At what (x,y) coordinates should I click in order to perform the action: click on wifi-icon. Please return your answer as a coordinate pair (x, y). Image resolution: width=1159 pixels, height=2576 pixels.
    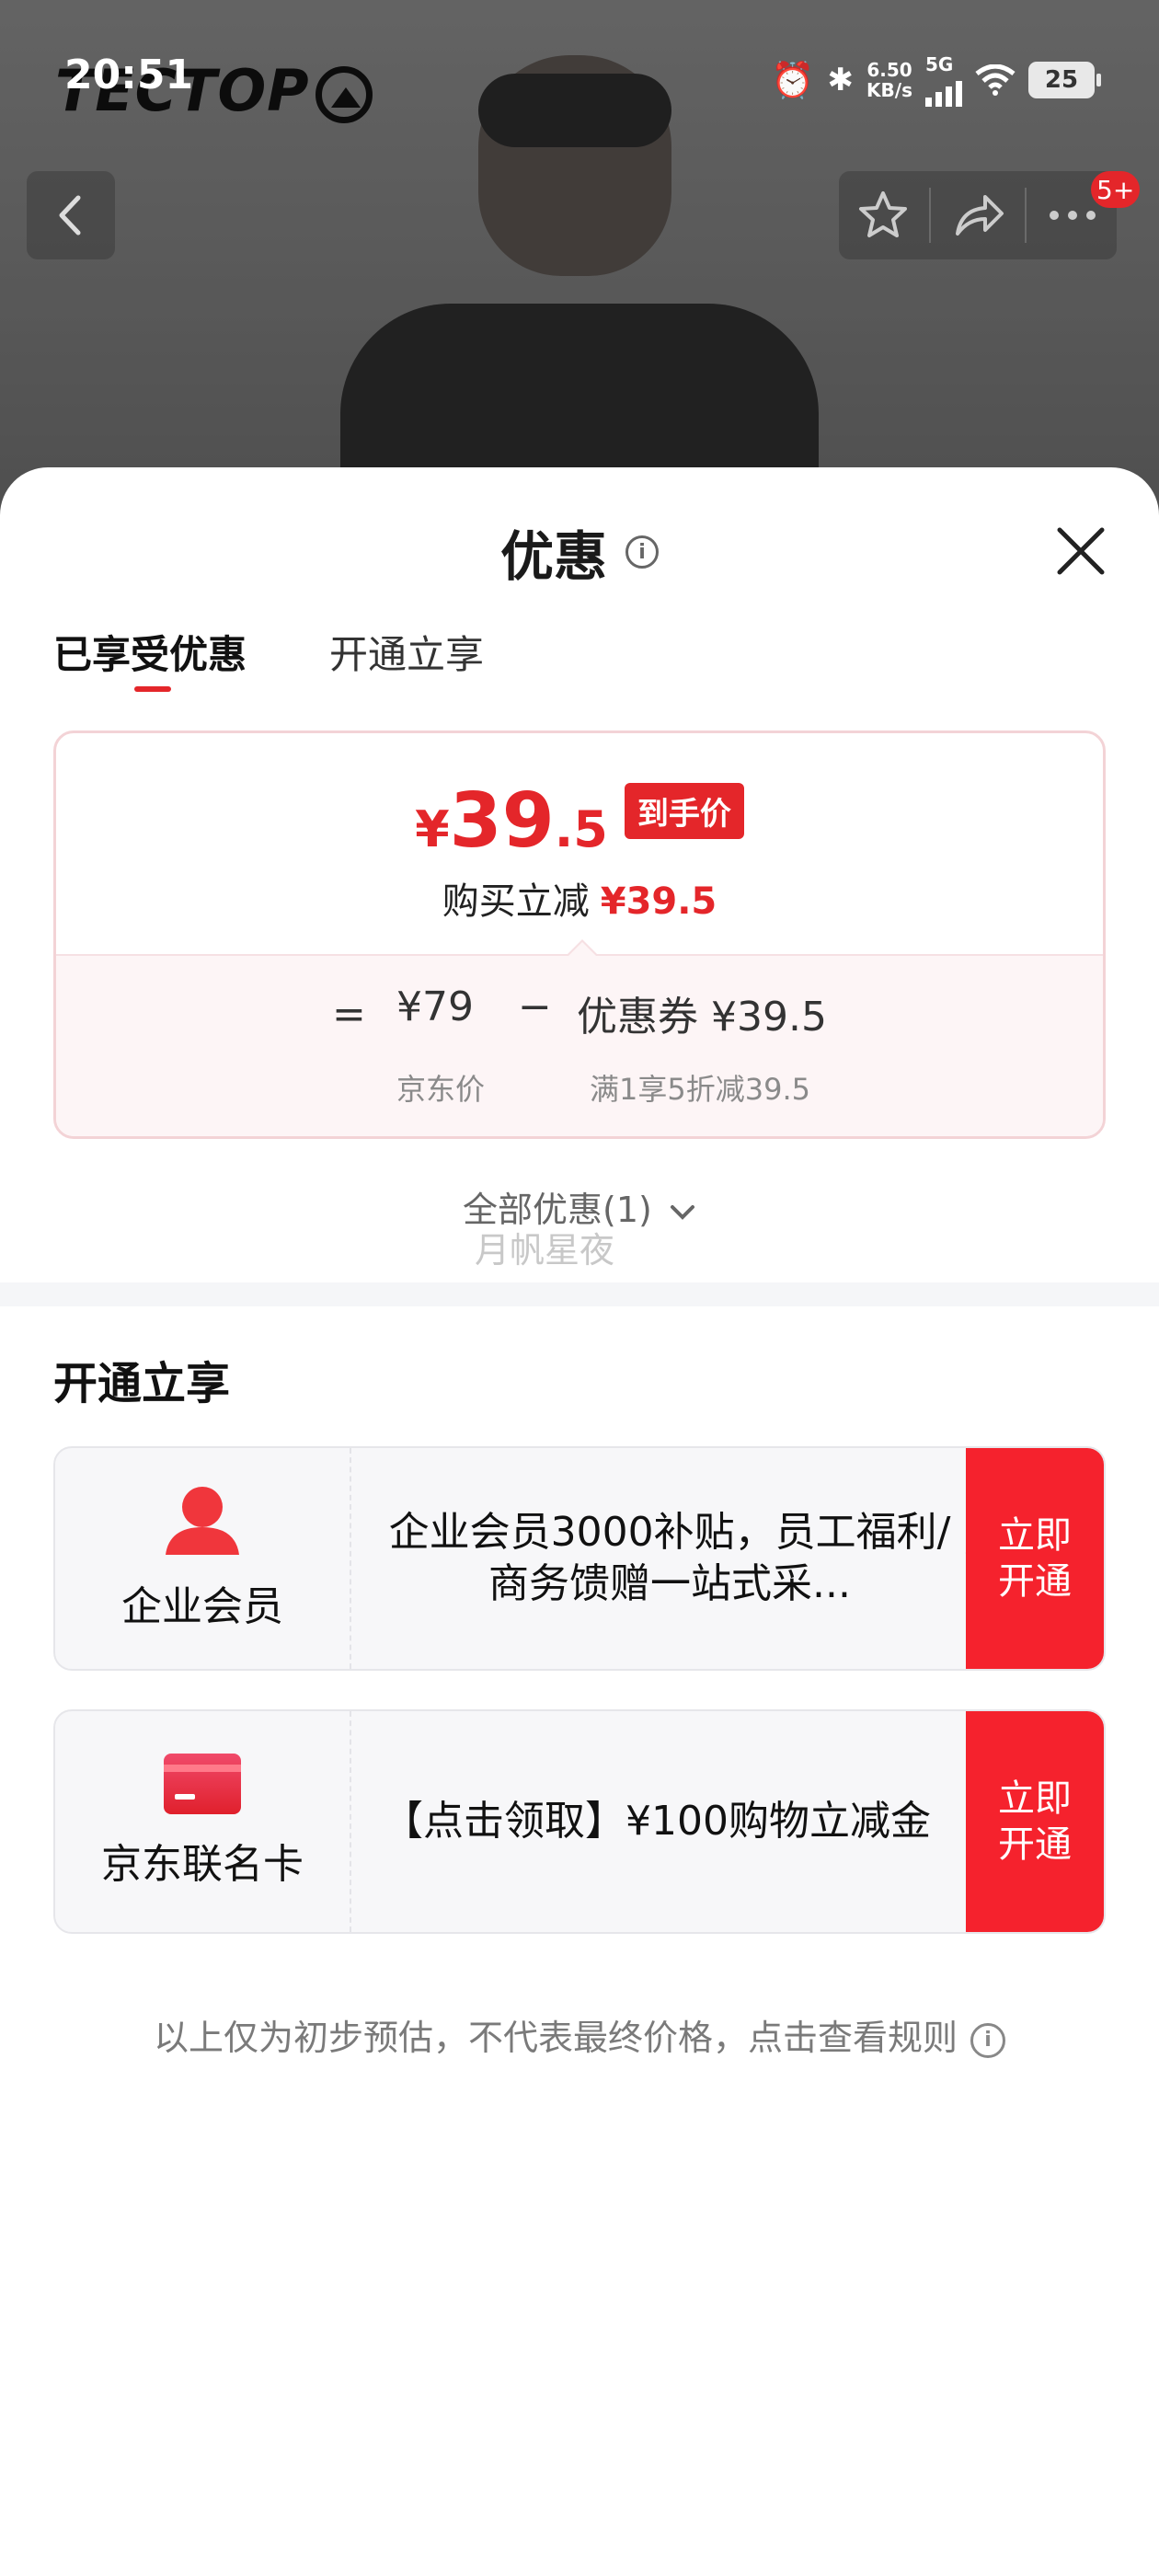
    Looking at the image, I should click on (995, 79).